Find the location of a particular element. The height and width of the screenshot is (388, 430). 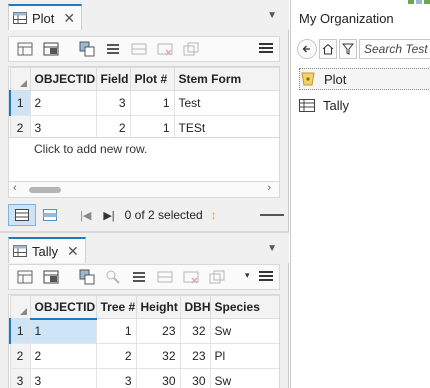

zoom-to-selection-icon is located at coordinates (113, 277).